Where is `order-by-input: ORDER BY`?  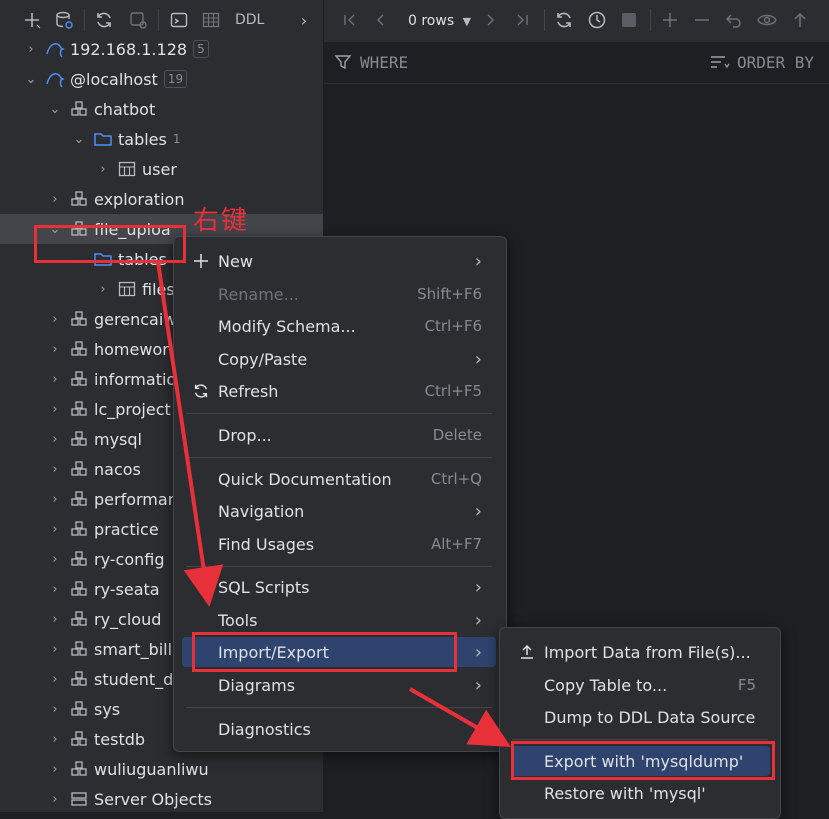 order-by-input: ORDER BY is located at coordinates (775, 62).